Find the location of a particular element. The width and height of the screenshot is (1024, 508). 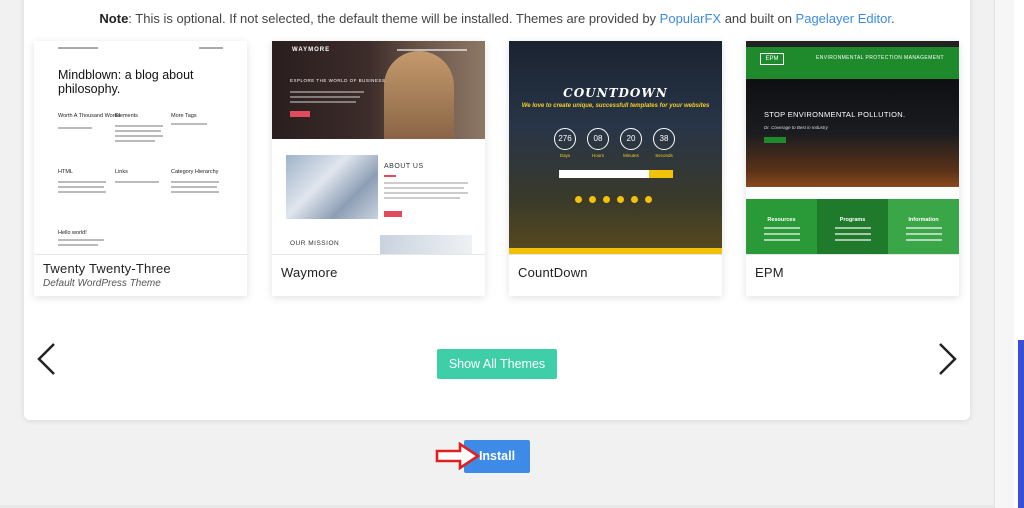

thumb-accent-line is located at coordinates (390, 176).